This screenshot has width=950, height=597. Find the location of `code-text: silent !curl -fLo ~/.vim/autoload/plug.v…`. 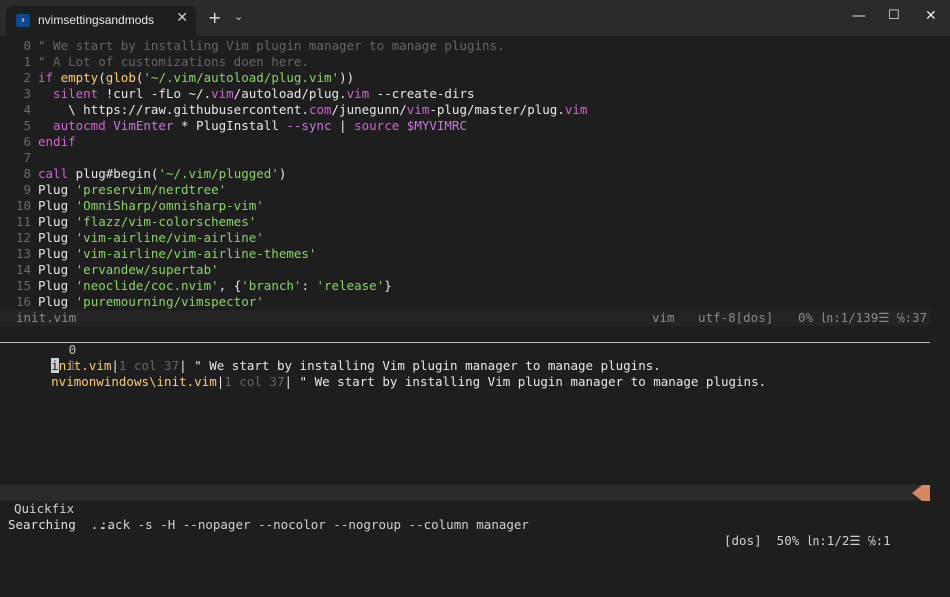

code-text: silent !curl -fLo ~/.vim/autoload/plug.v… is located at coordinates (256, 94).